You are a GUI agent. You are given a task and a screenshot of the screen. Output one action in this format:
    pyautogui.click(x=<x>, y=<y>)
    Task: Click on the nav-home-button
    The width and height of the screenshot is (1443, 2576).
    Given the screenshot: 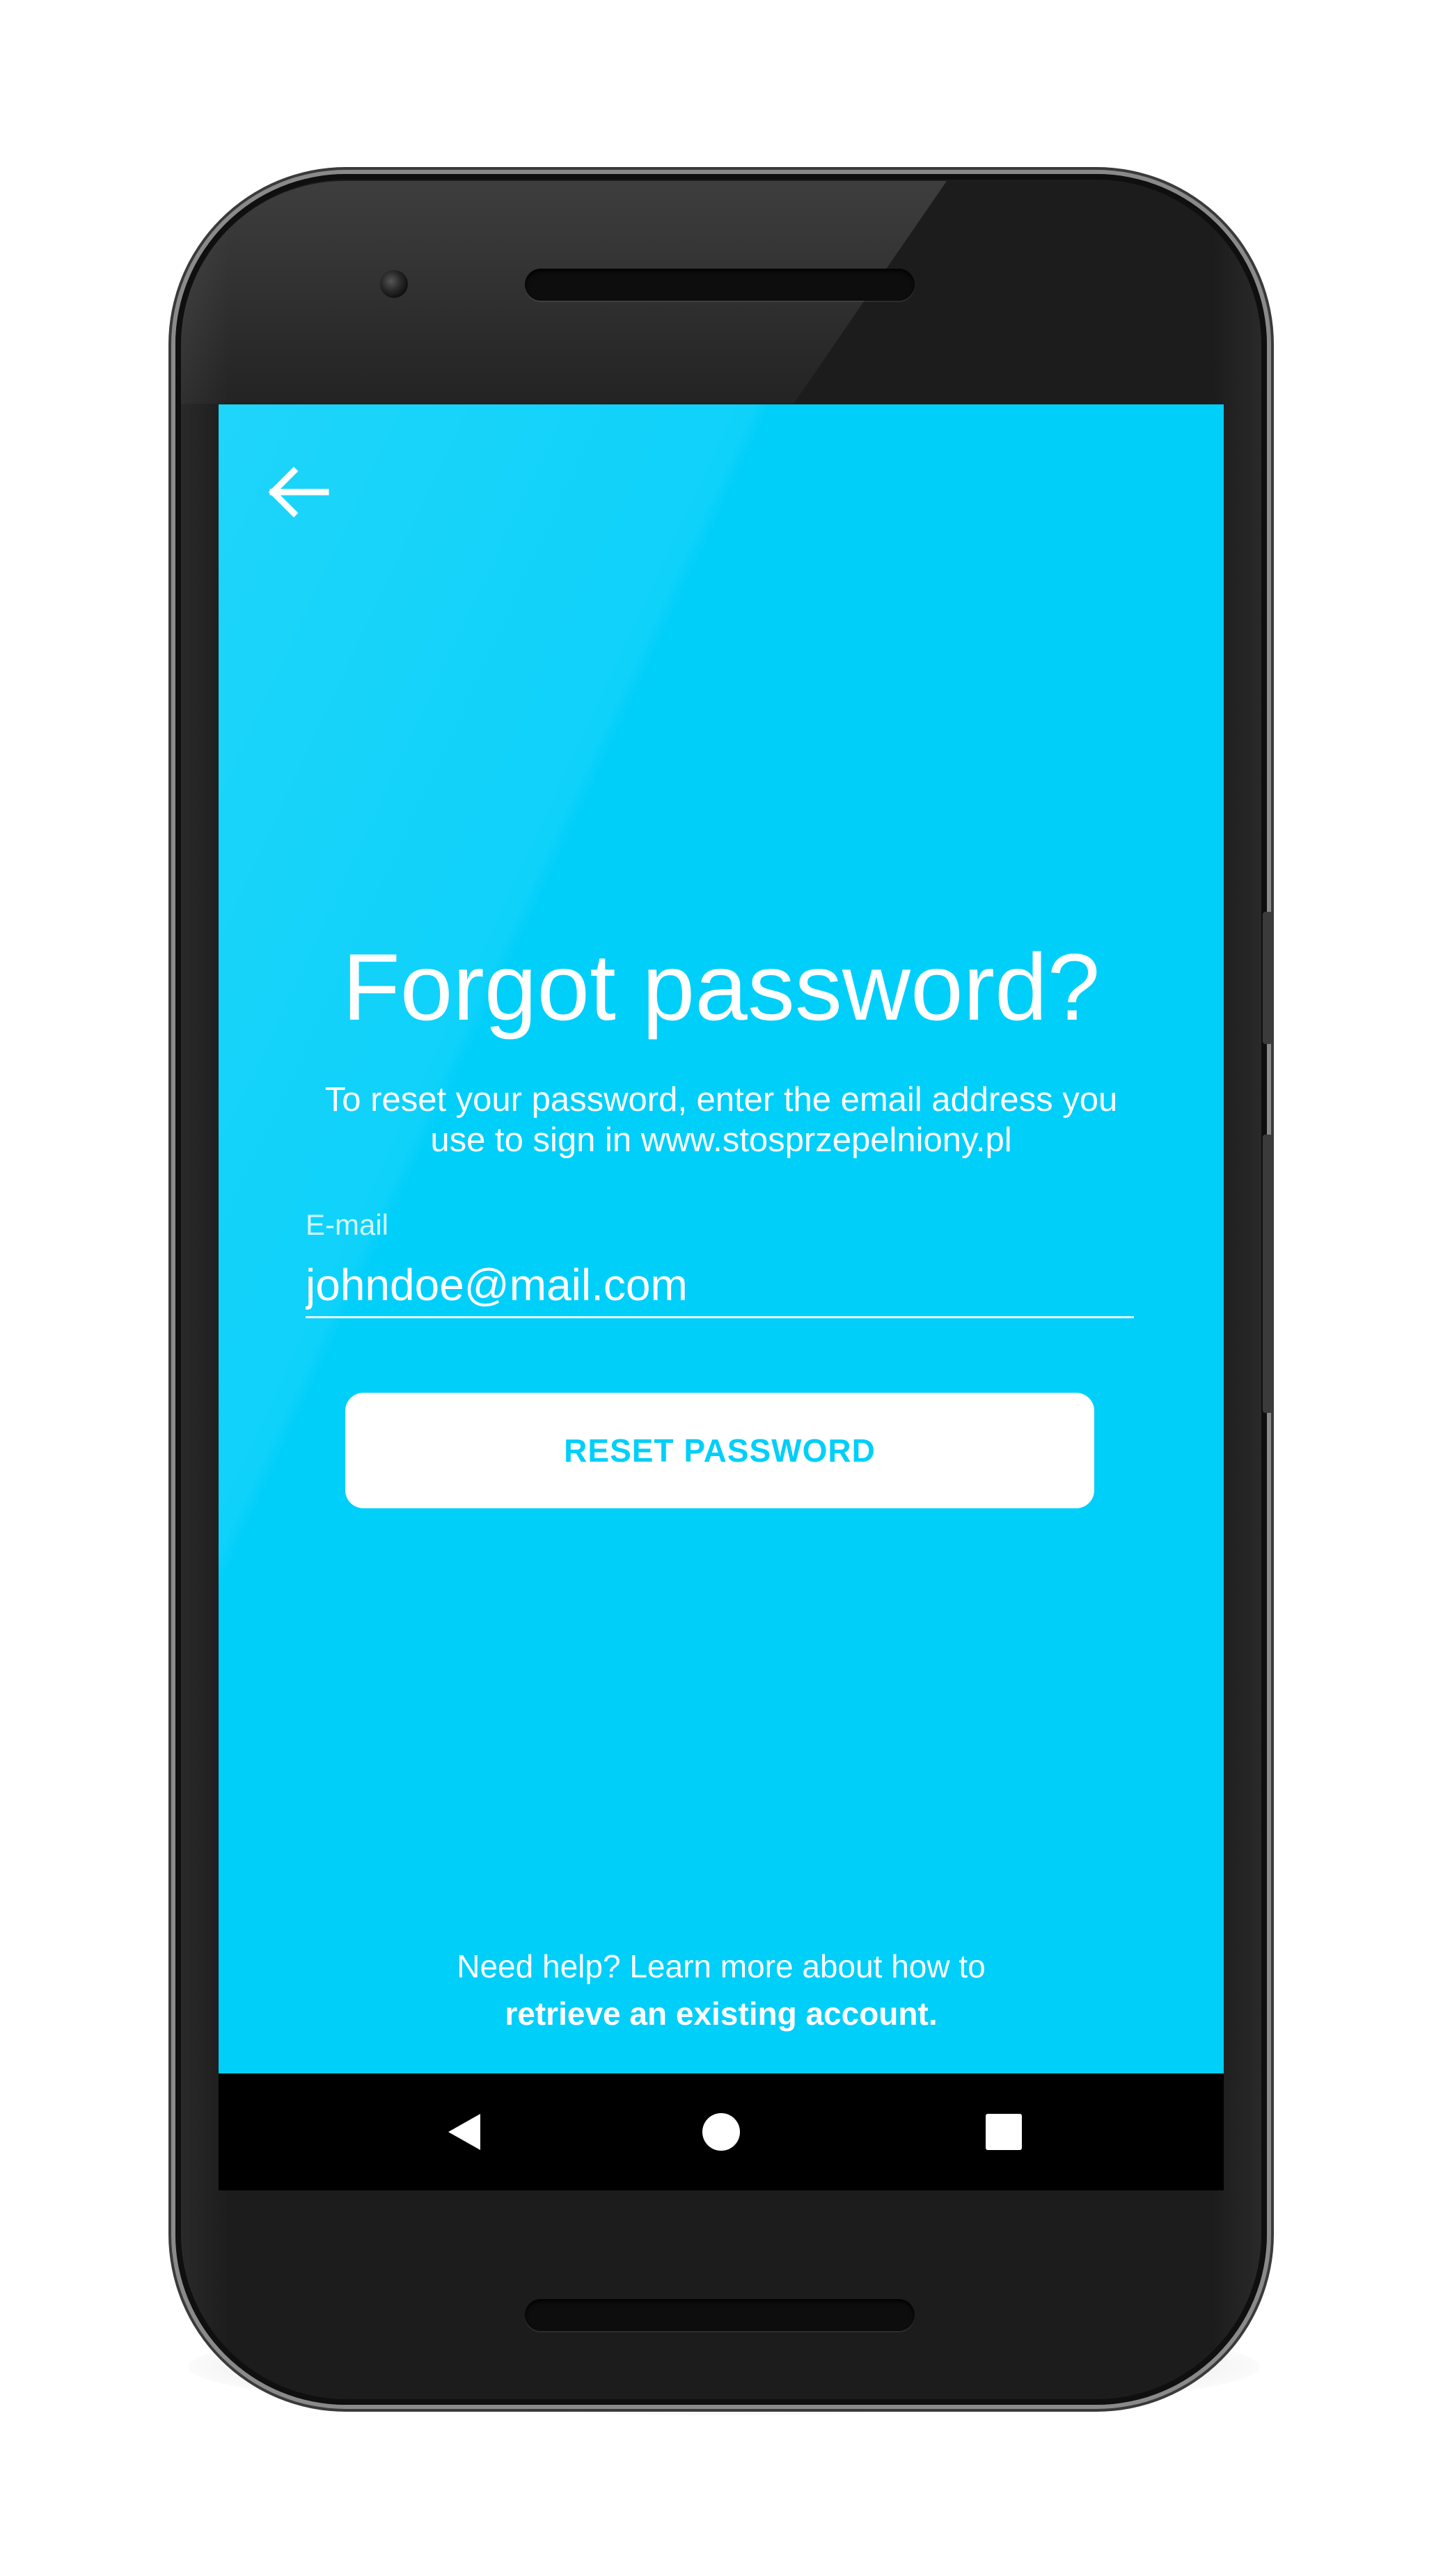 What is the action you would take?
    pyautogui.click(x=721, y=2132)
    